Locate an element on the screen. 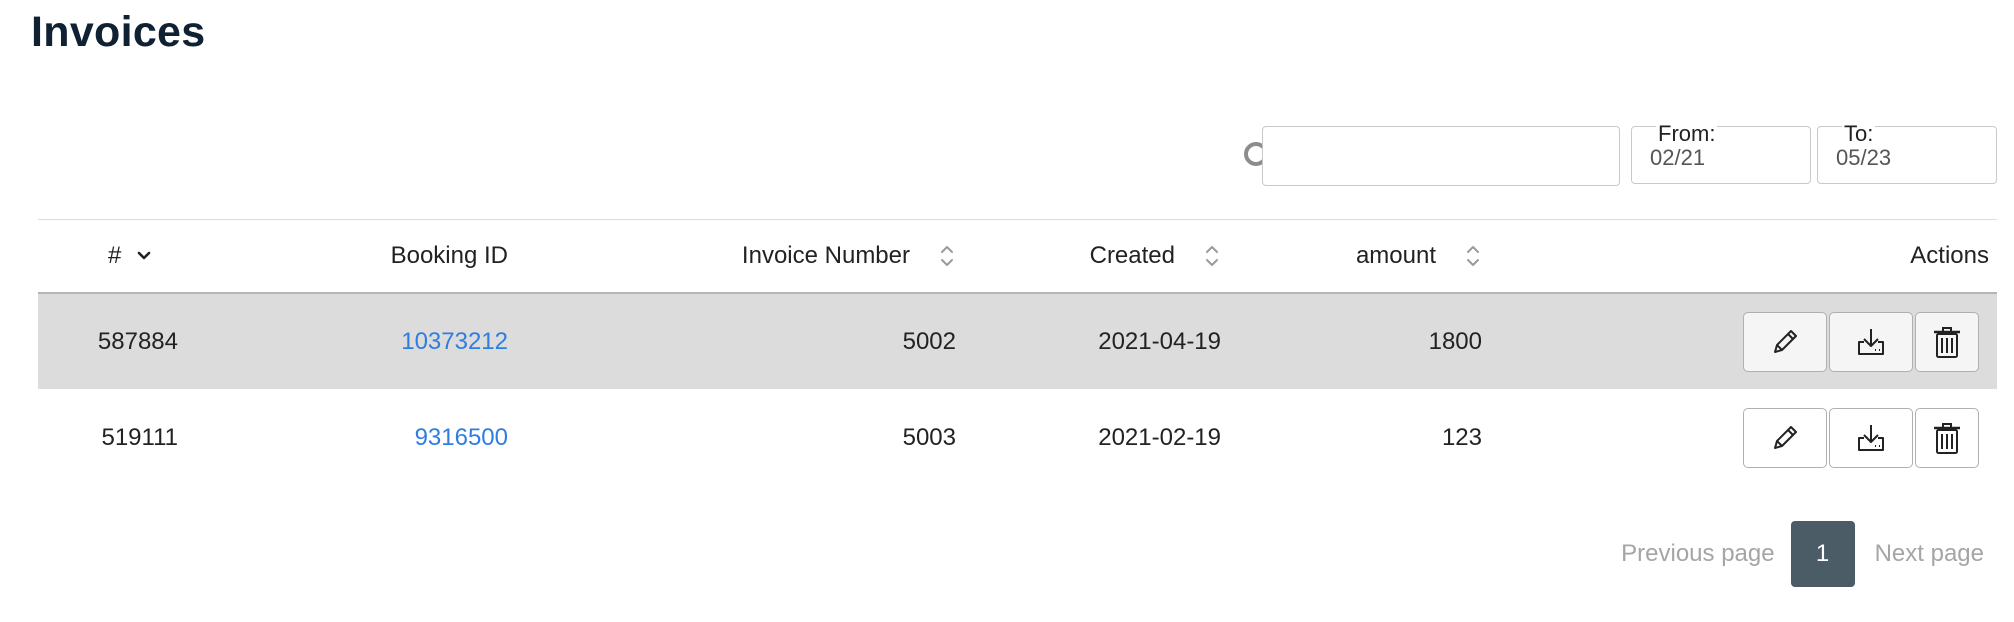 This screenshot has height=622, width=2014. cell-amount: 1800 is located at coordinates (1455, 341).